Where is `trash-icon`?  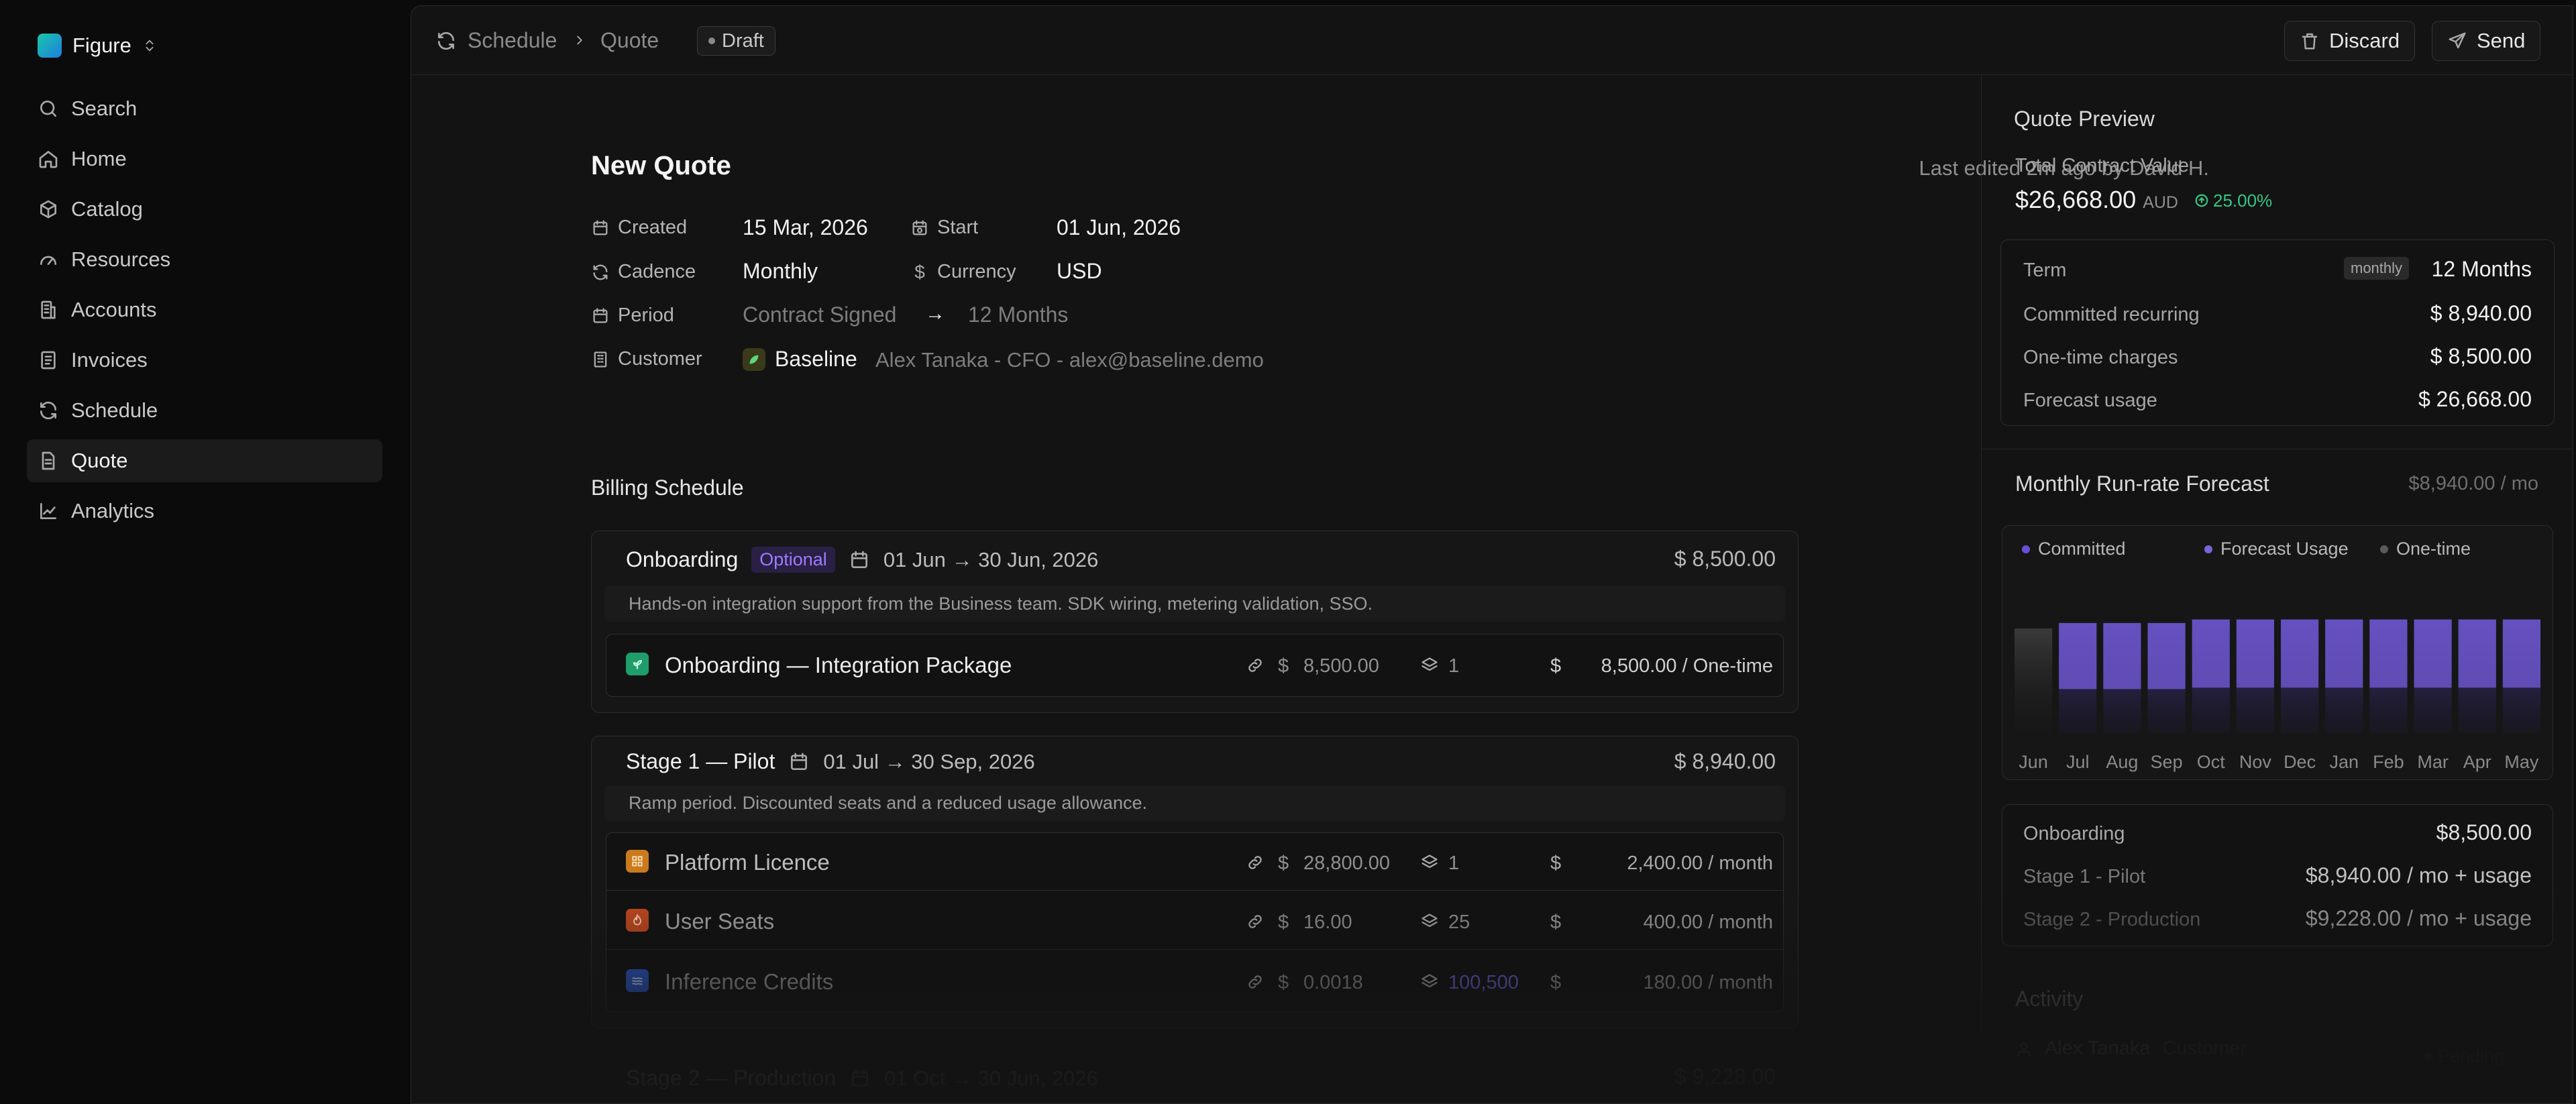
trash-icon is located at coordinates (2310, 41).